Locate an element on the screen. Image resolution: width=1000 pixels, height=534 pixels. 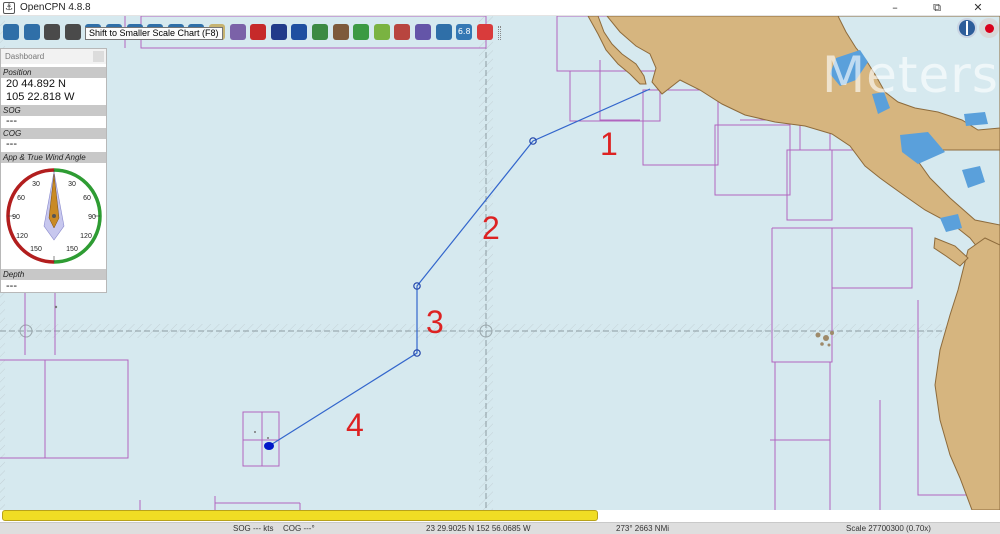
wind-angle-label: App & True Wind Angle is located at coordinates (53, 157).